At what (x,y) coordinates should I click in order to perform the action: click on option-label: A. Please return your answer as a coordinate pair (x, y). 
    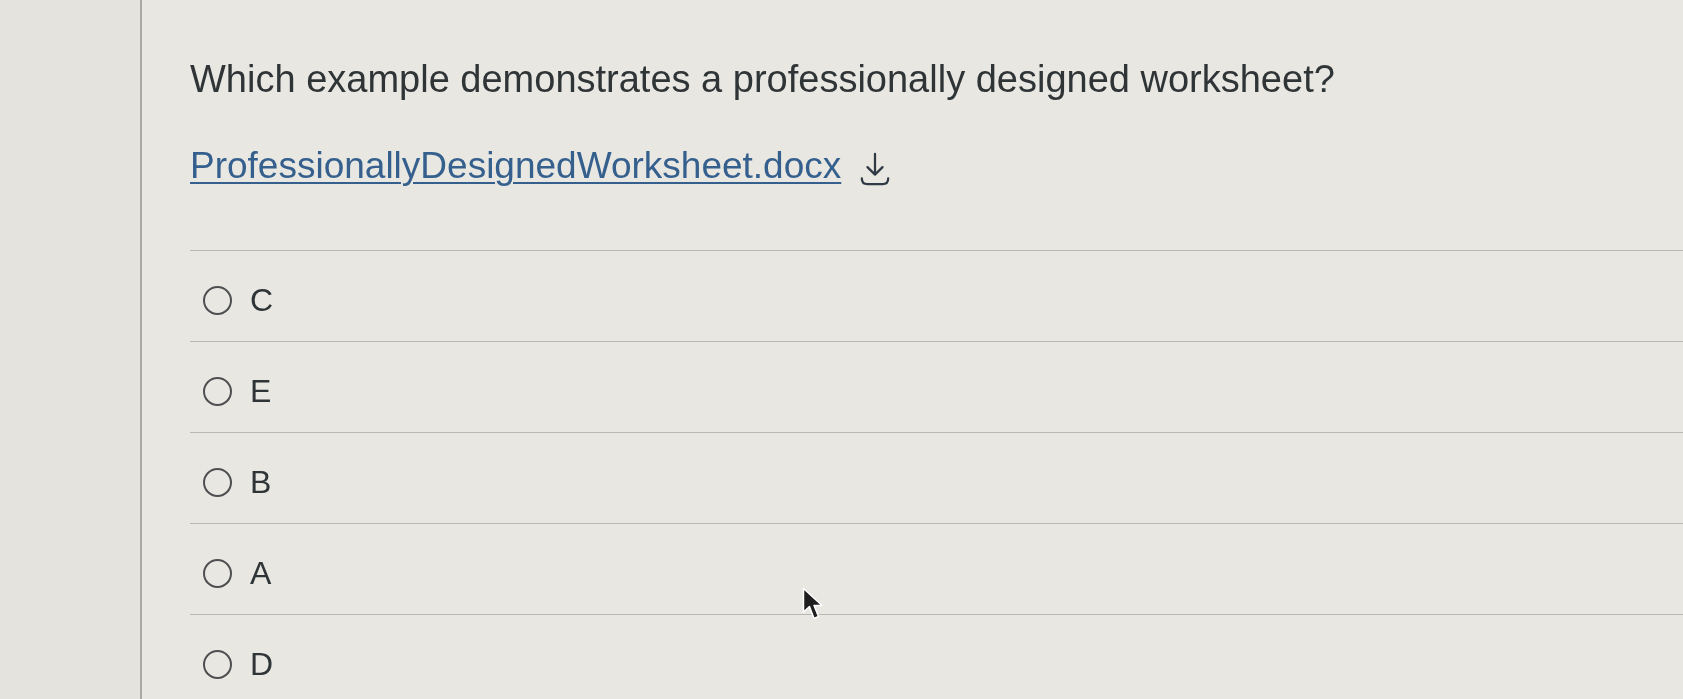
    Looking at the image, I should click on (261, 573).